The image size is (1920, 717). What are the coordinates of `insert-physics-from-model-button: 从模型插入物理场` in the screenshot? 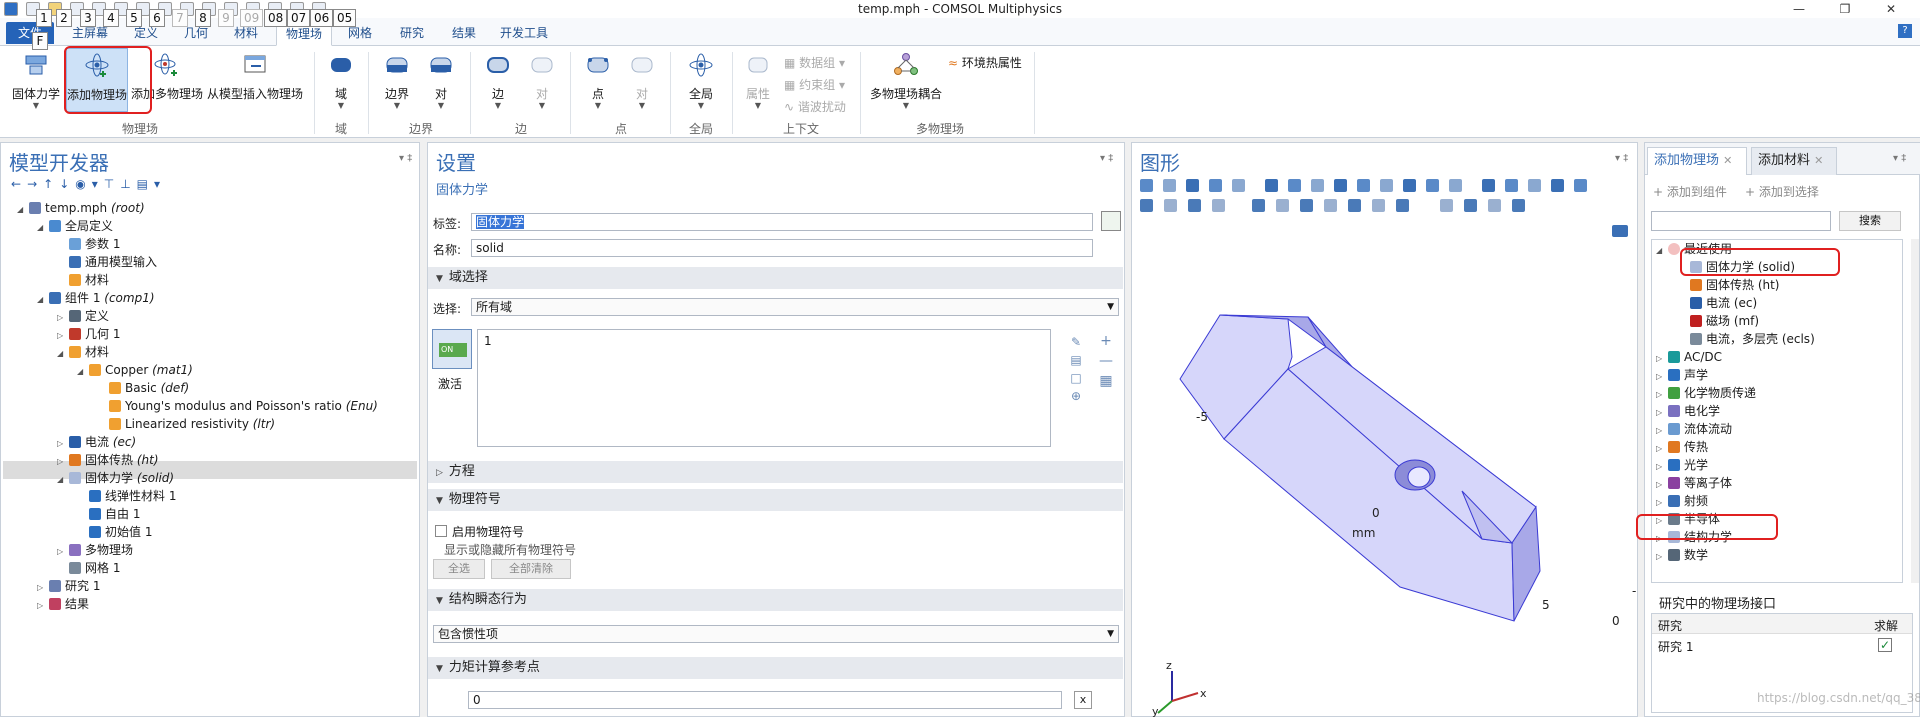 It's located at (255, 77).